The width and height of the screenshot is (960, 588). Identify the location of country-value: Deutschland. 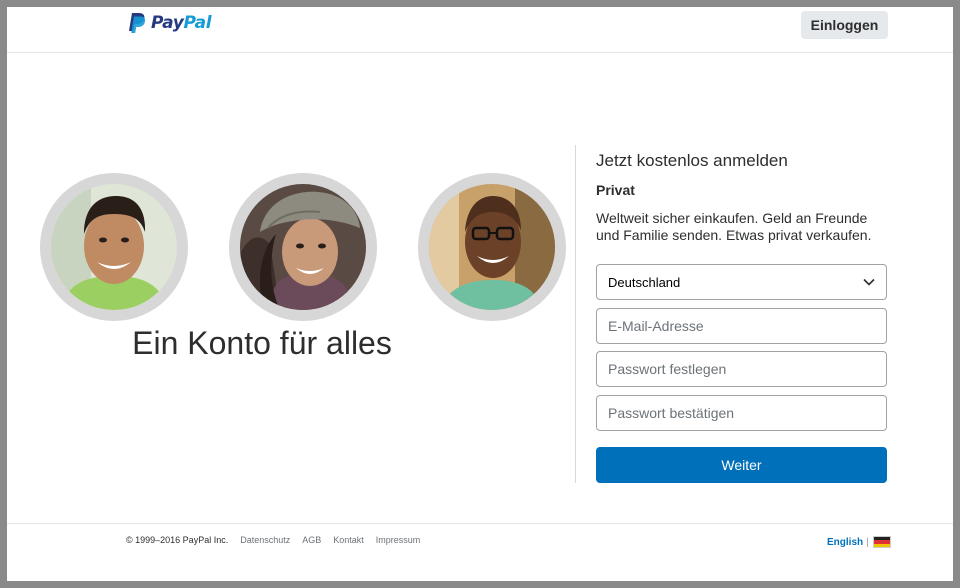
(644, 282).